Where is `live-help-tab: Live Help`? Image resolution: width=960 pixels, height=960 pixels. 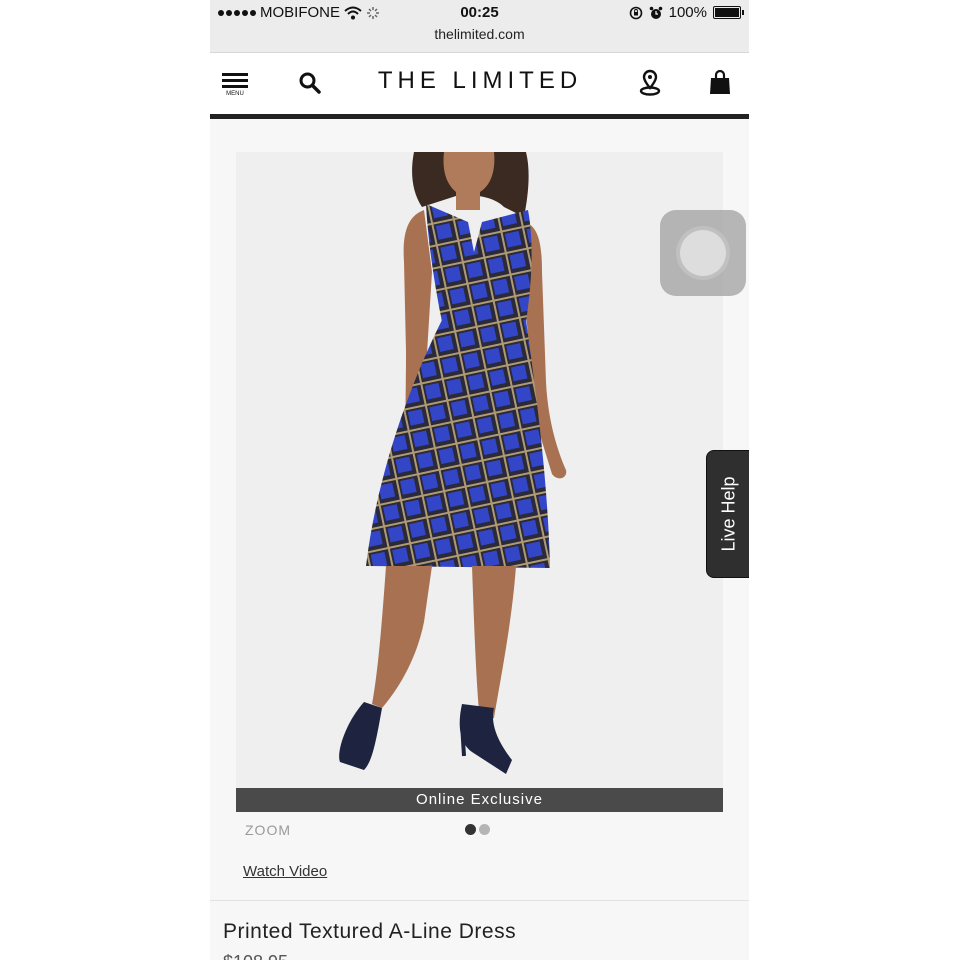
live-help-tab: Live Help is located at coordinates (727, 514).